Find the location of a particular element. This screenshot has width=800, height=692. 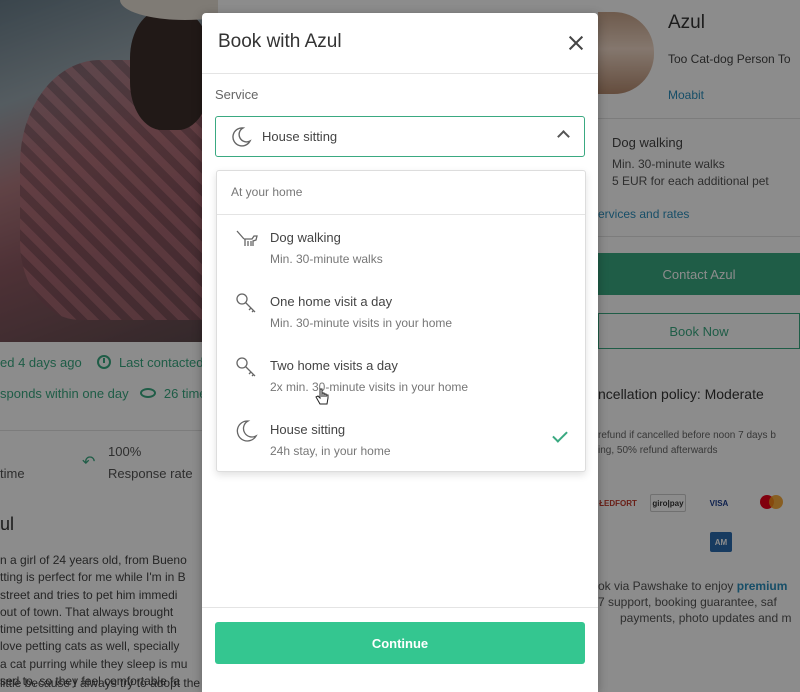

option-house-sitting: House sitting 24h stay, in your home is located at coordinates (401, 440).